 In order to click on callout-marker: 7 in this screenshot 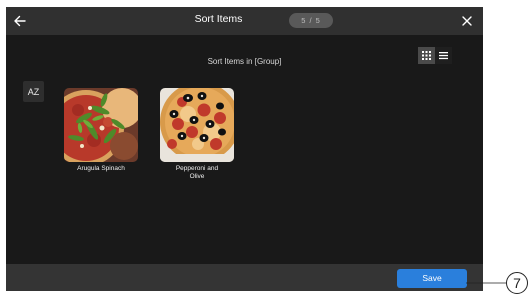, I will do `click(497, 283)`.